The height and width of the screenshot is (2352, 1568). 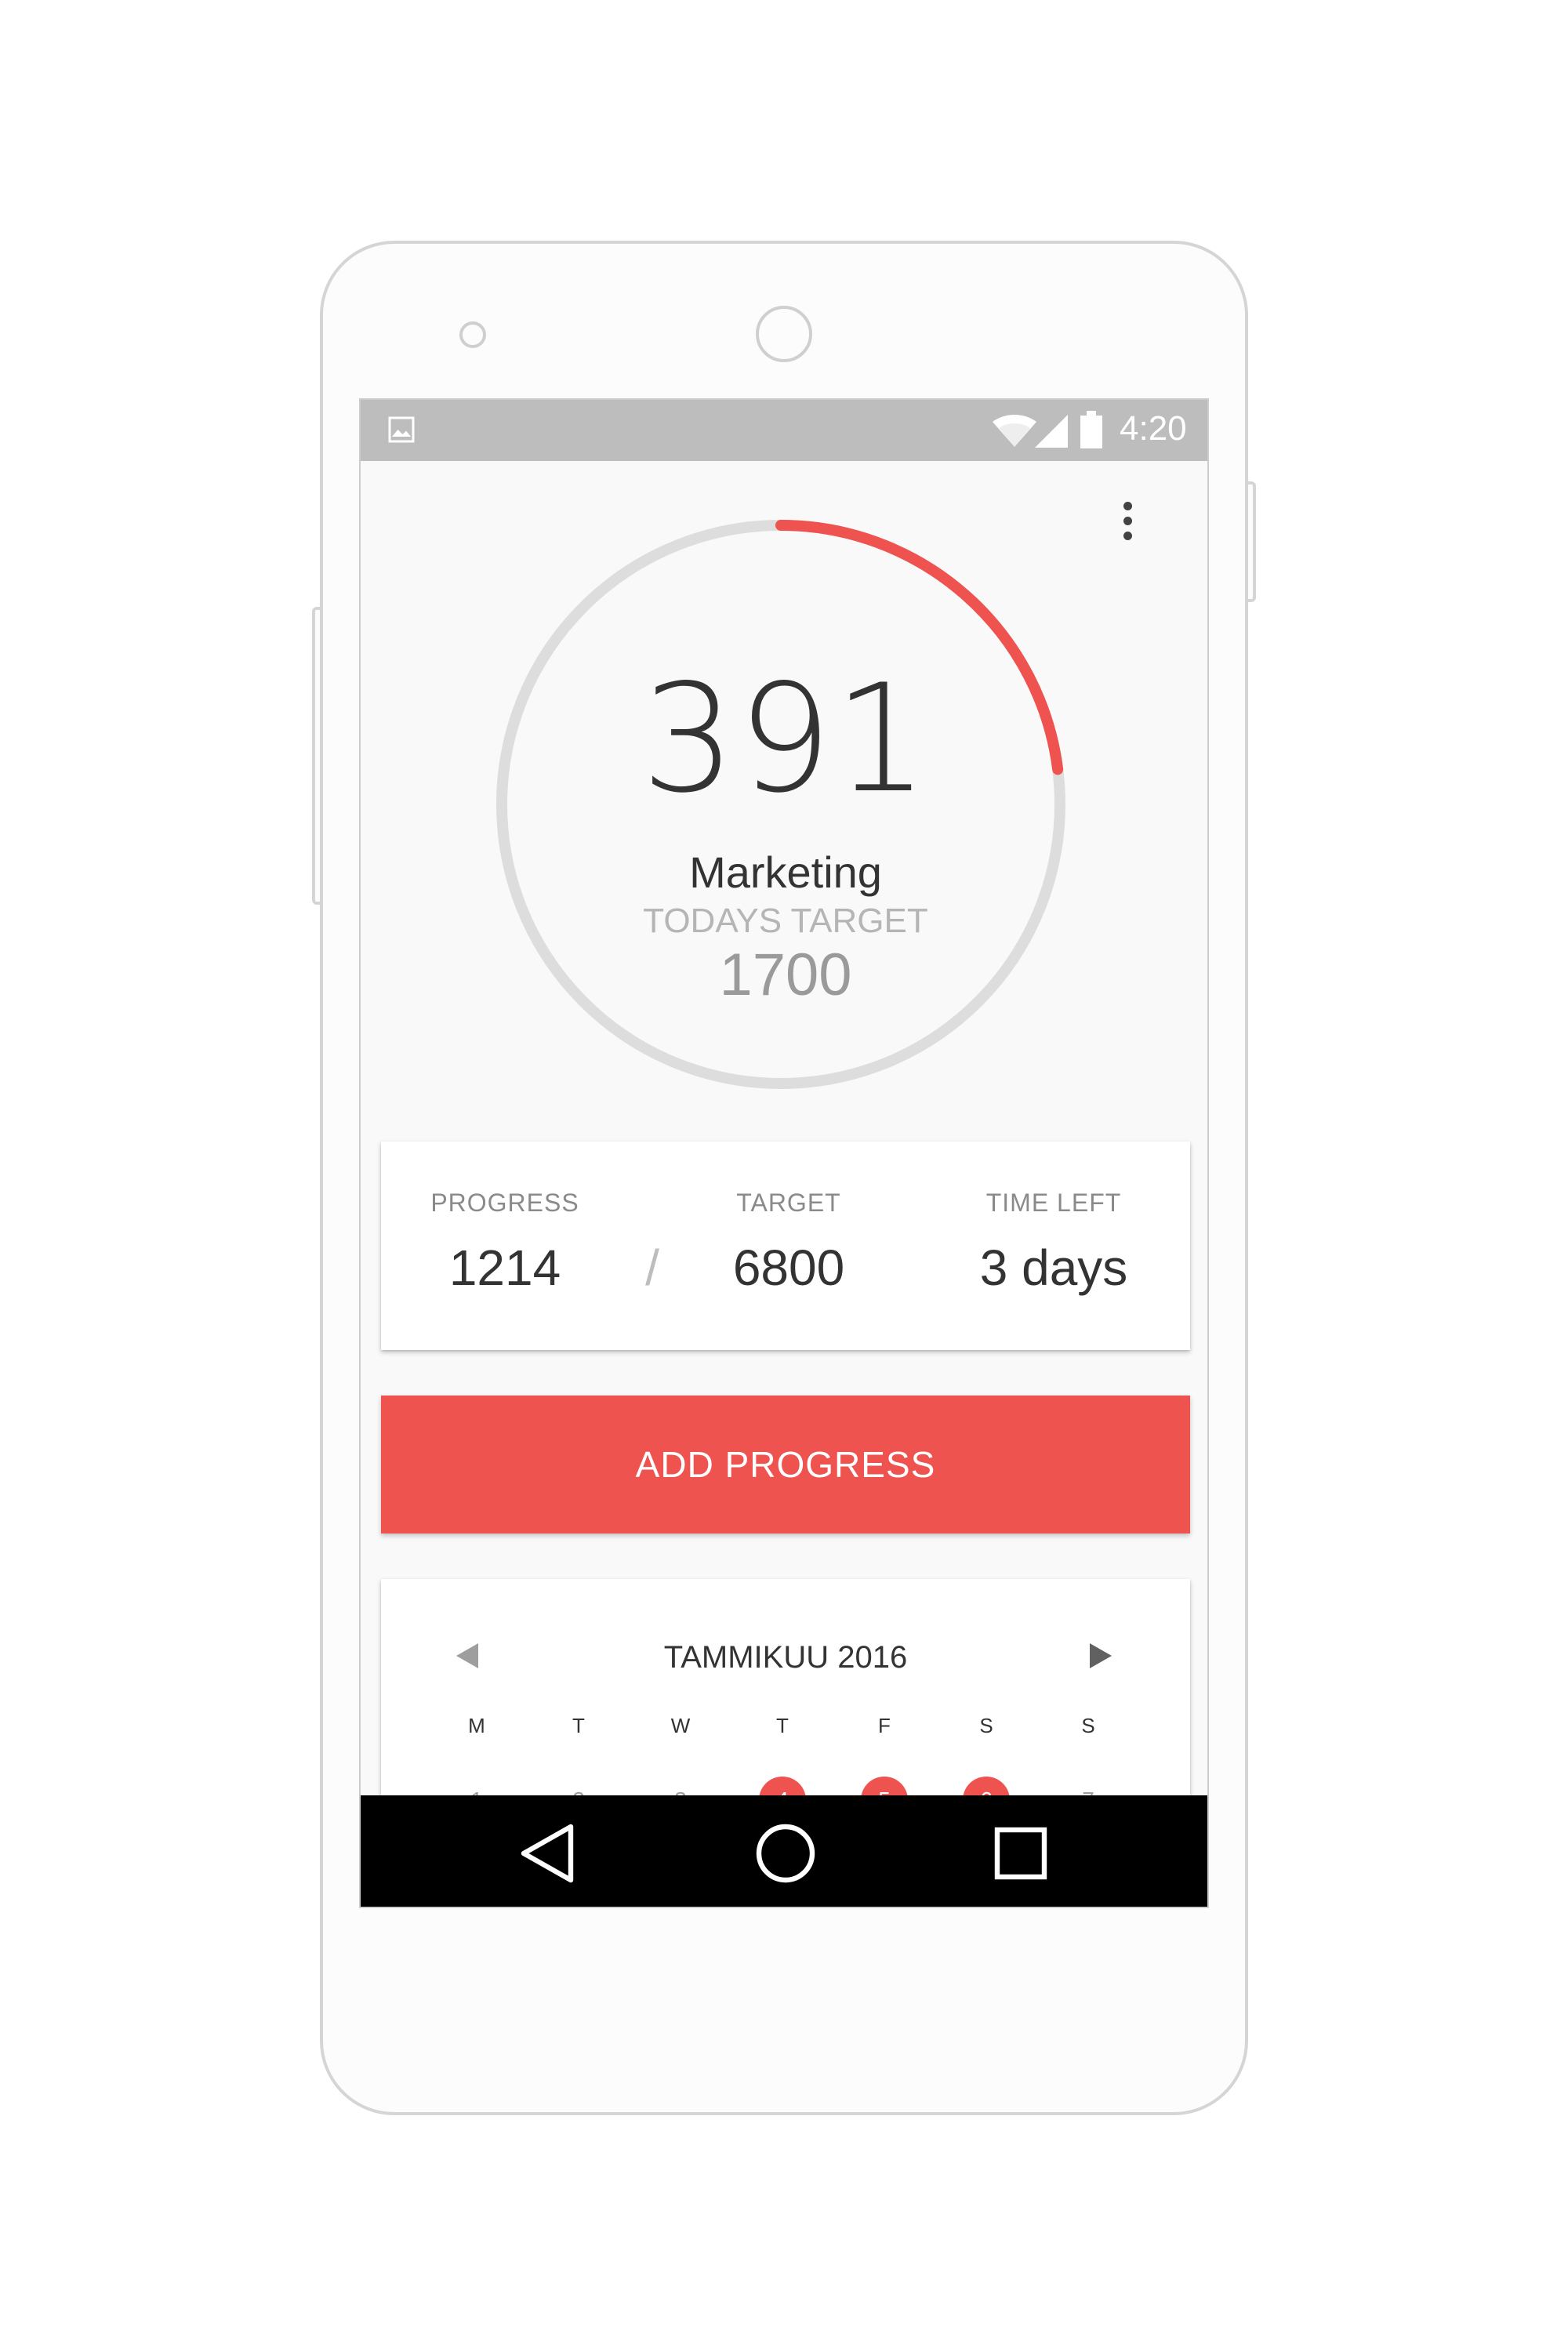 What do you see at coordinates (504, 1268) in the screenshot?
I see `progress-value: 1214` at bounding box center [504, 1268].